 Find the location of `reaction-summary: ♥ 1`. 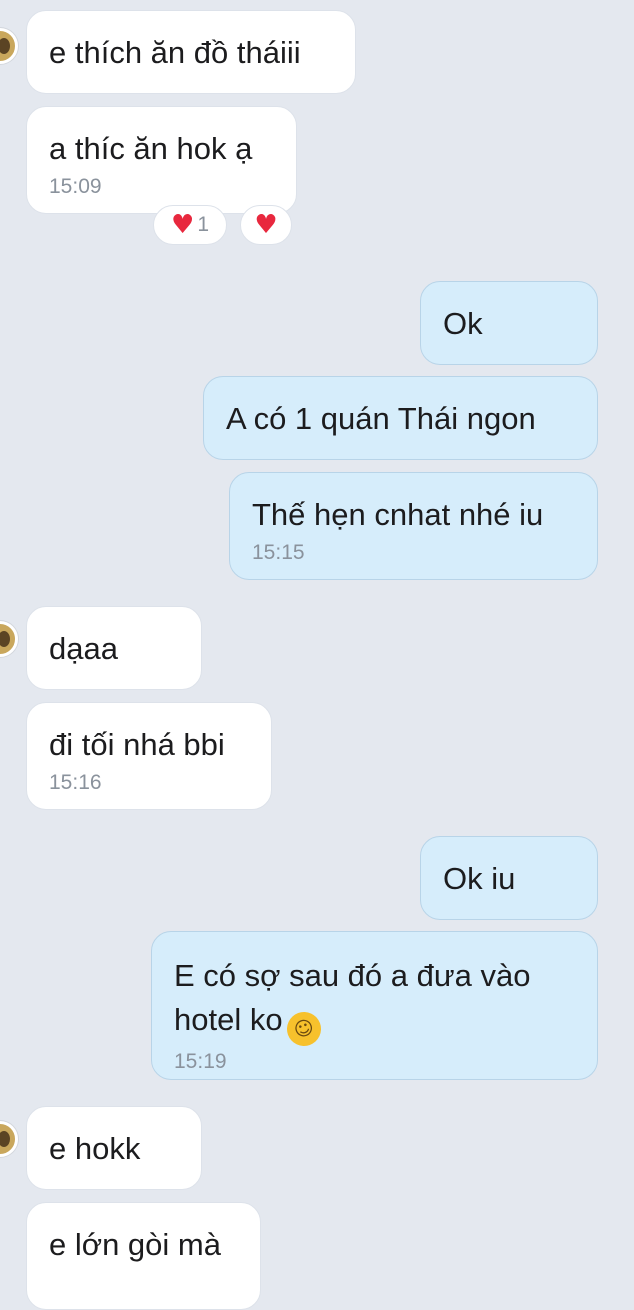

reaction-summary: ♥ 1 is located at coordinates (190, 225).